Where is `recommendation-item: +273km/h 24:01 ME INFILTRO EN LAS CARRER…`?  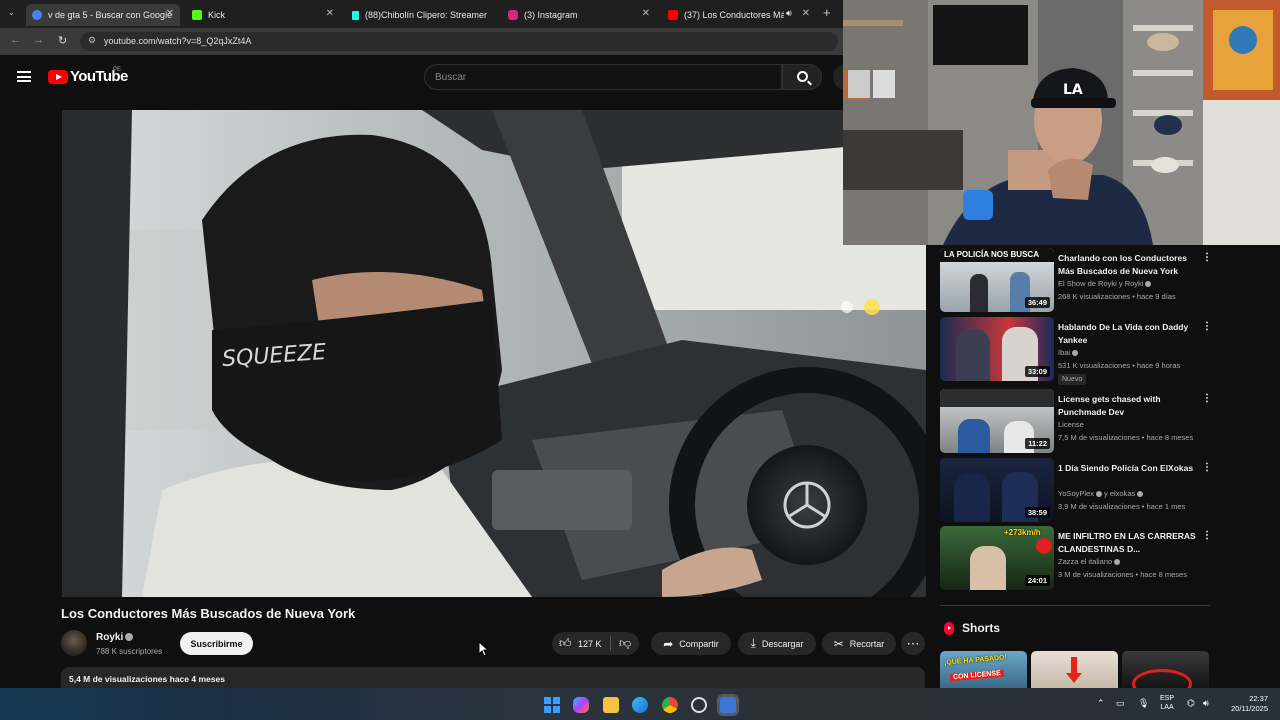 recommendation-item: +273km/h 24:01 ME INFILTRO EN LAS CARRER… is located at coordinates (1080, 558).